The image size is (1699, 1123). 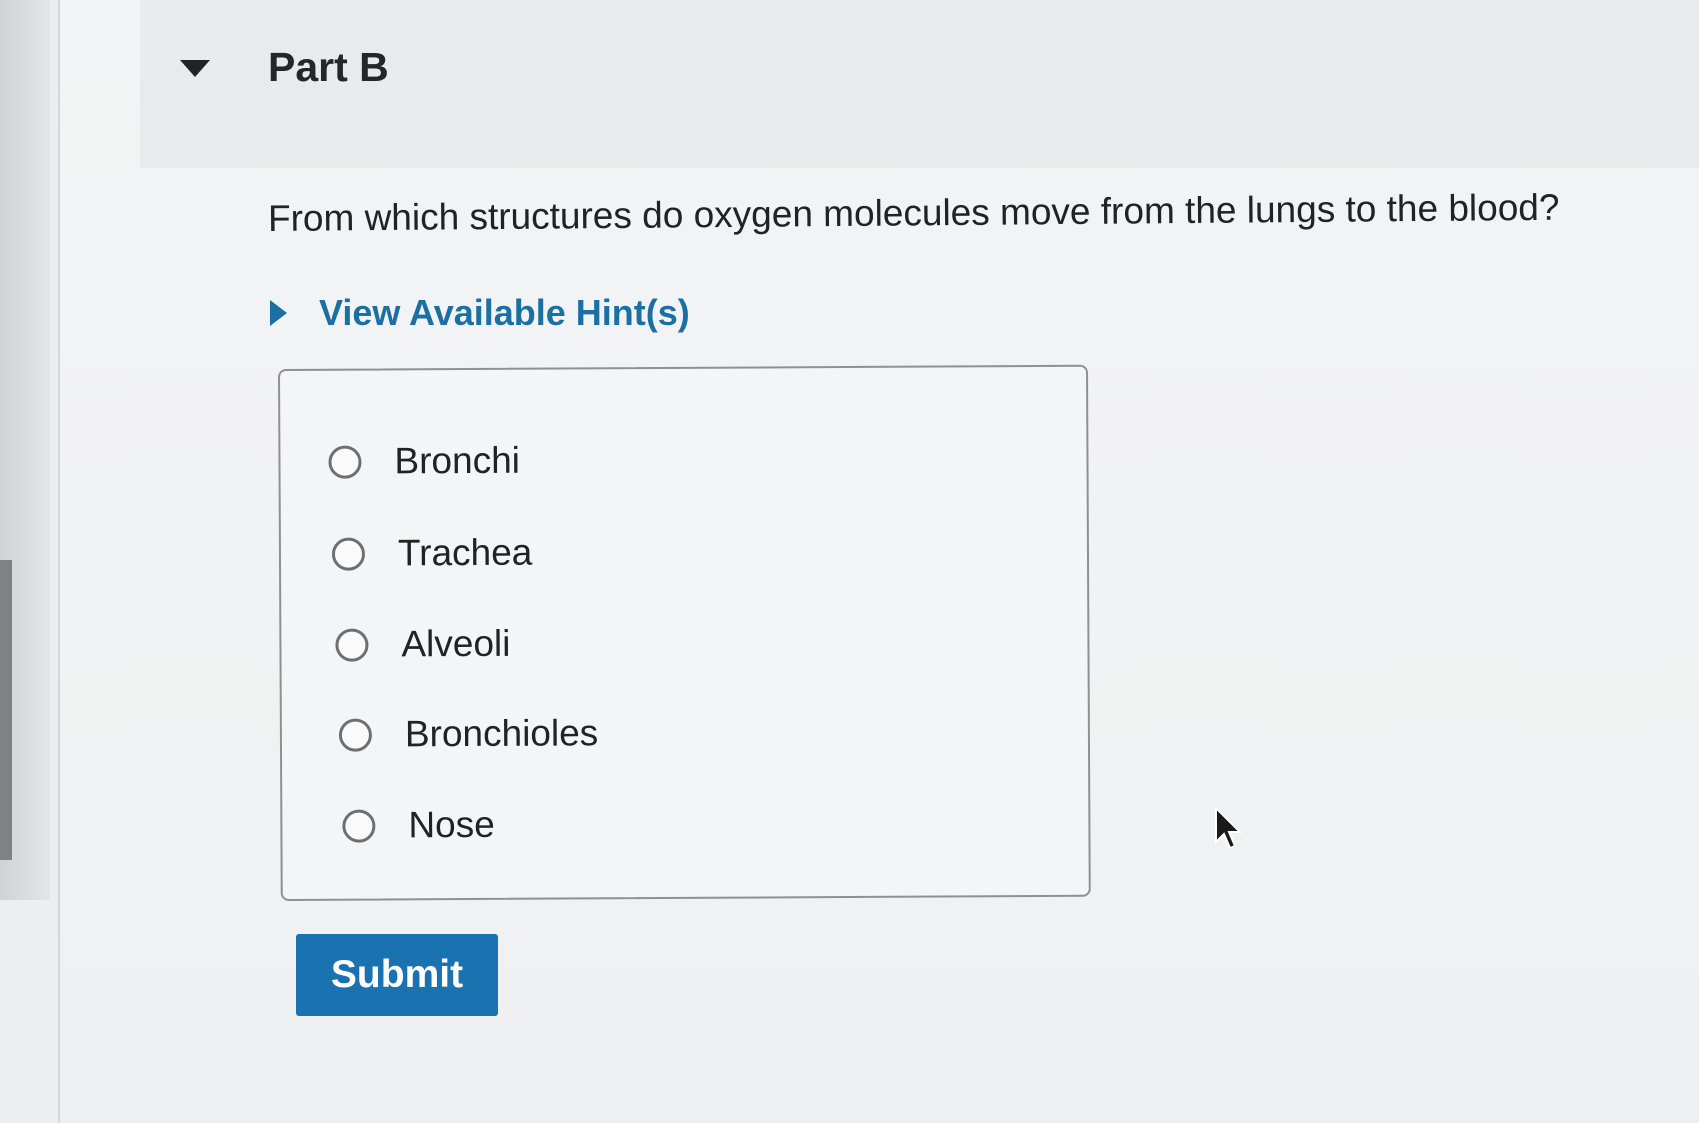 I want to click on choice-nose: Nose, so click(x=418, y=825).